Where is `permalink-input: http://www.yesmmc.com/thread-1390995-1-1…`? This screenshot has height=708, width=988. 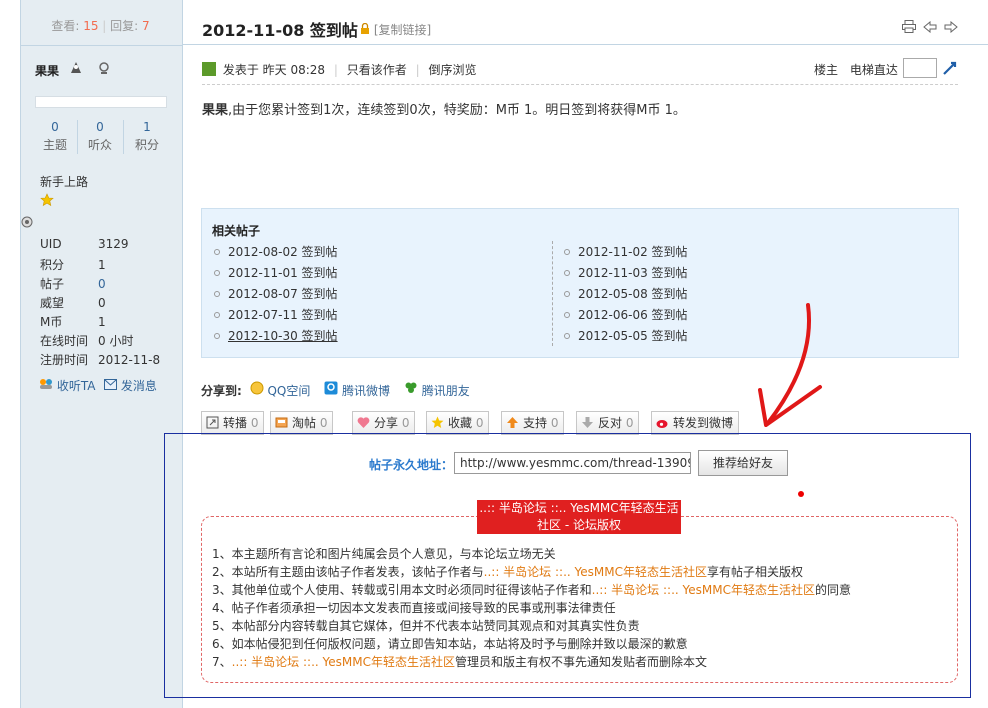
permalink-input: http://www.yesmmc.com/thread-1390995-1-1… is located at coordinates (572, 463).